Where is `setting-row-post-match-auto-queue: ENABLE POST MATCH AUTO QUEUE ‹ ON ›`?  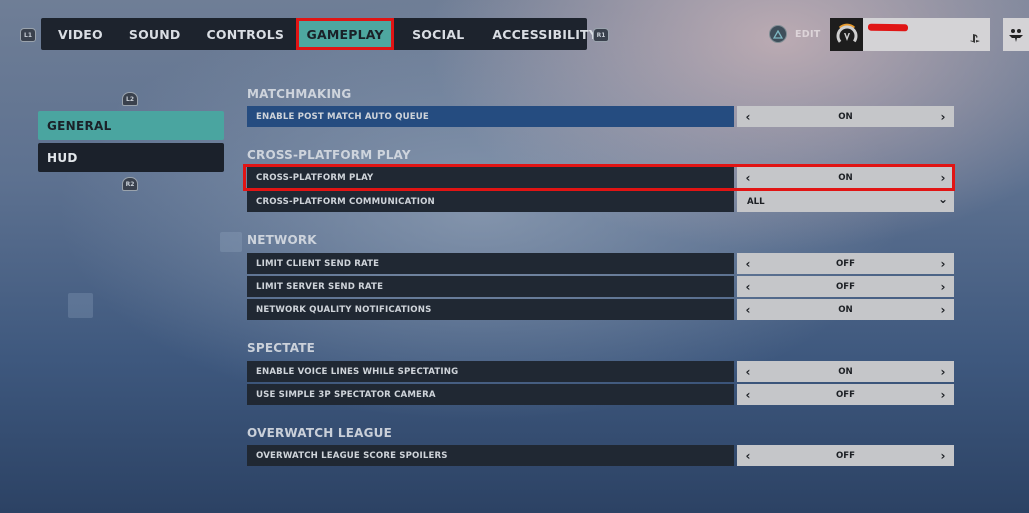
setting-row-post-match-auto-queue: ENABLE POST MATCH AUTO QUEUE ‹ ON › is located at coordinates (600, 116).